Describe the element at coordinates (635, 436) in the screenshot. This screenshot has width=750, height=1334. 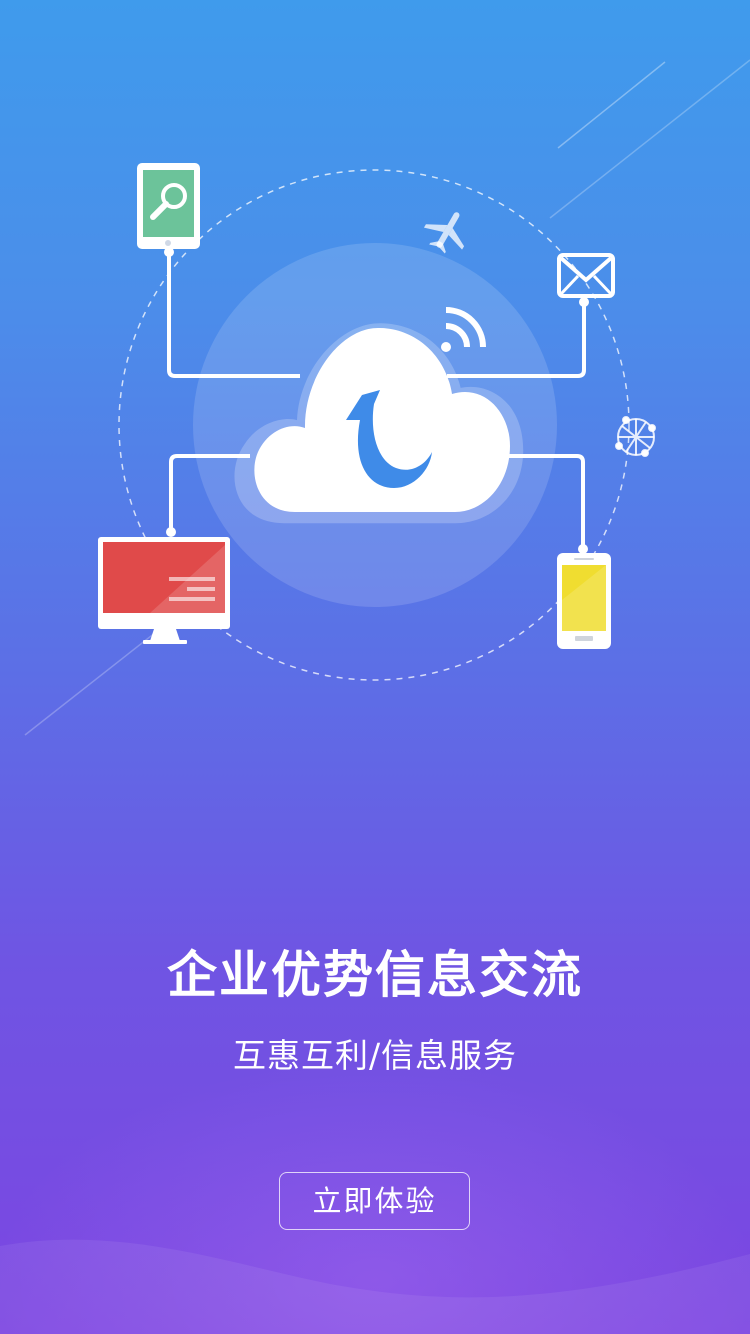
I see `globe-icon` at that location.